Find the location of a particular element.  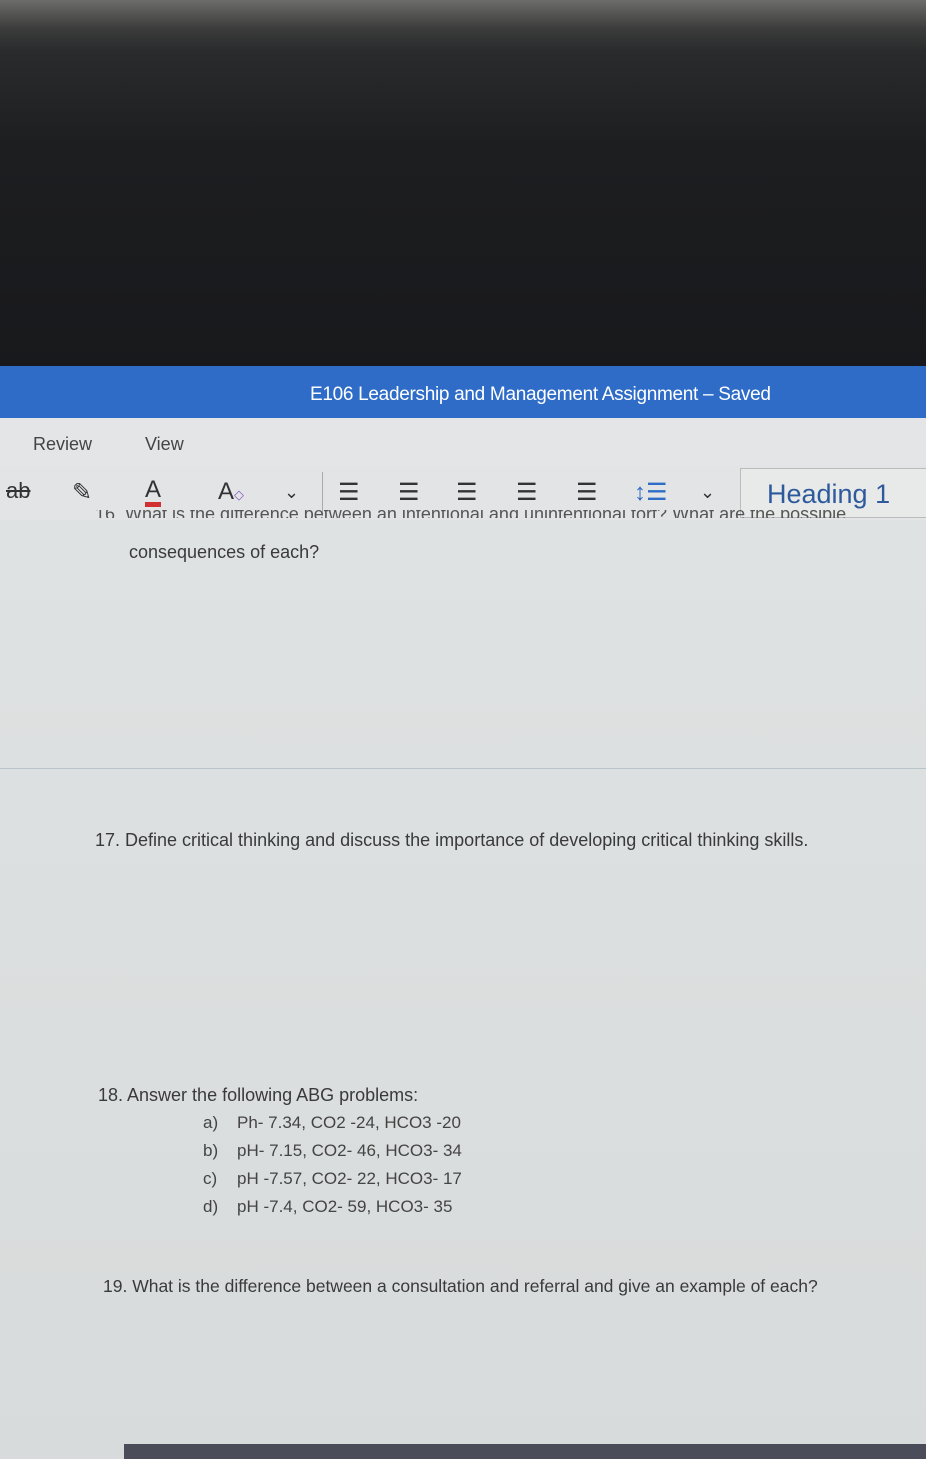

question-18: 18. Answer the following ABG problems: is located at coordinates (258, 1095).